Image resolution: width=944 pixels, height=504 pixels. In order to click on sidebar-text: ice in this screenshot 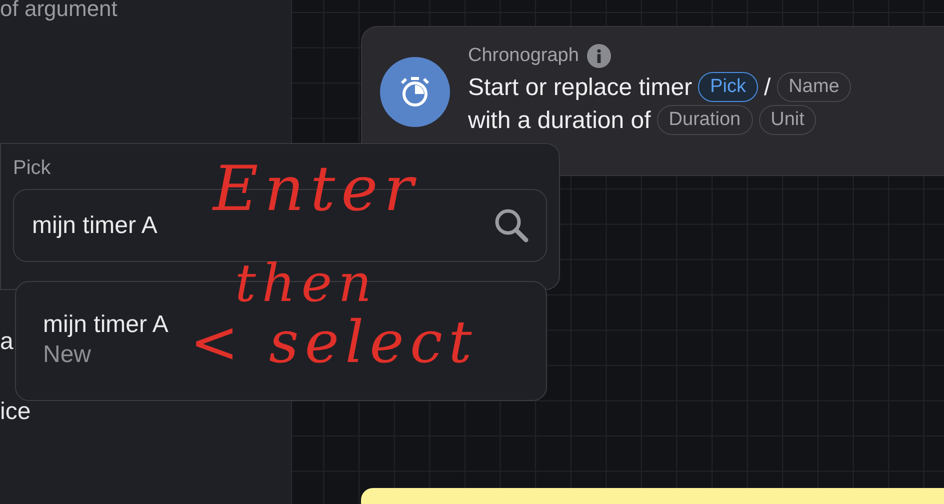, I will do `click(15, 412)`.